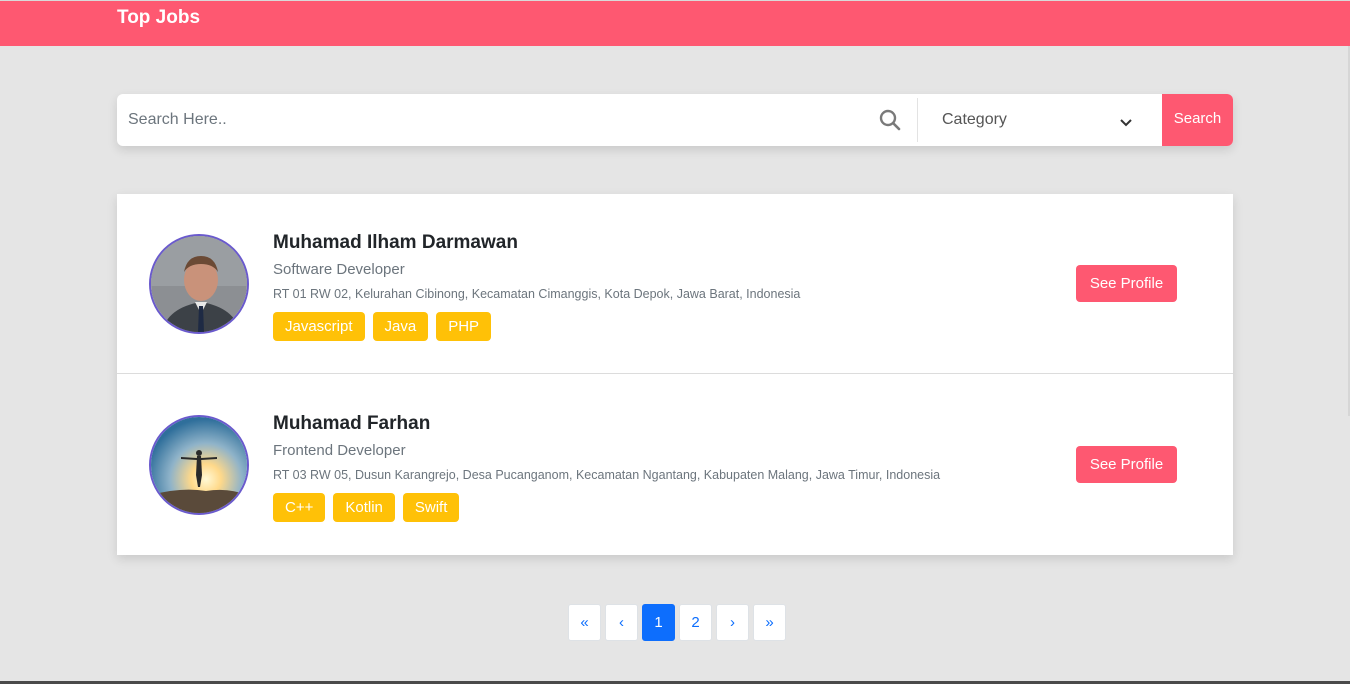 This screenshot has width=1350, height=684. Describe the element at coordinates (695, 622) in the screenshot. I see `page-2-button: 2` at that location.